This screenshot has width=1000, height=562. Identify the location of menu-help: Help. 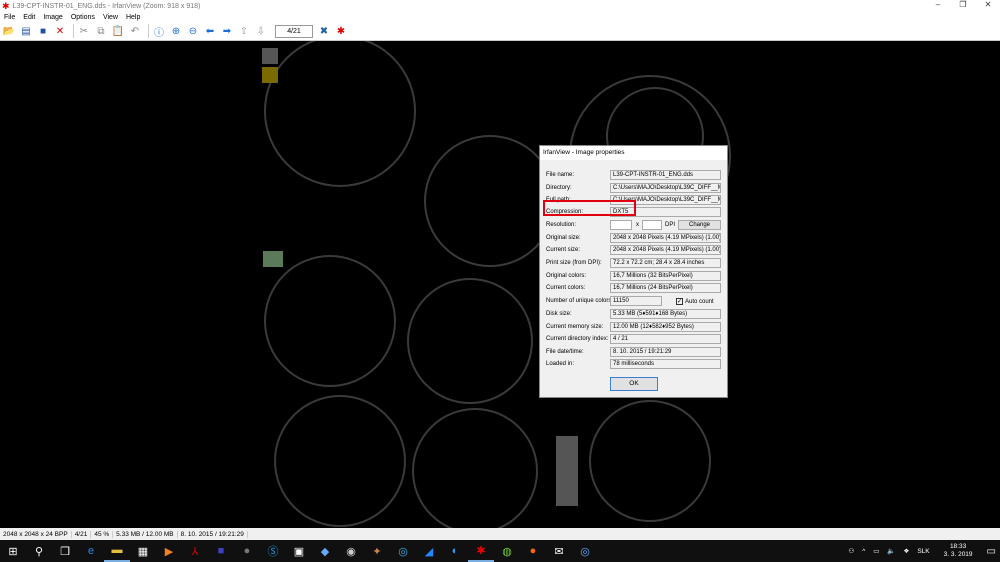
(133, 17).